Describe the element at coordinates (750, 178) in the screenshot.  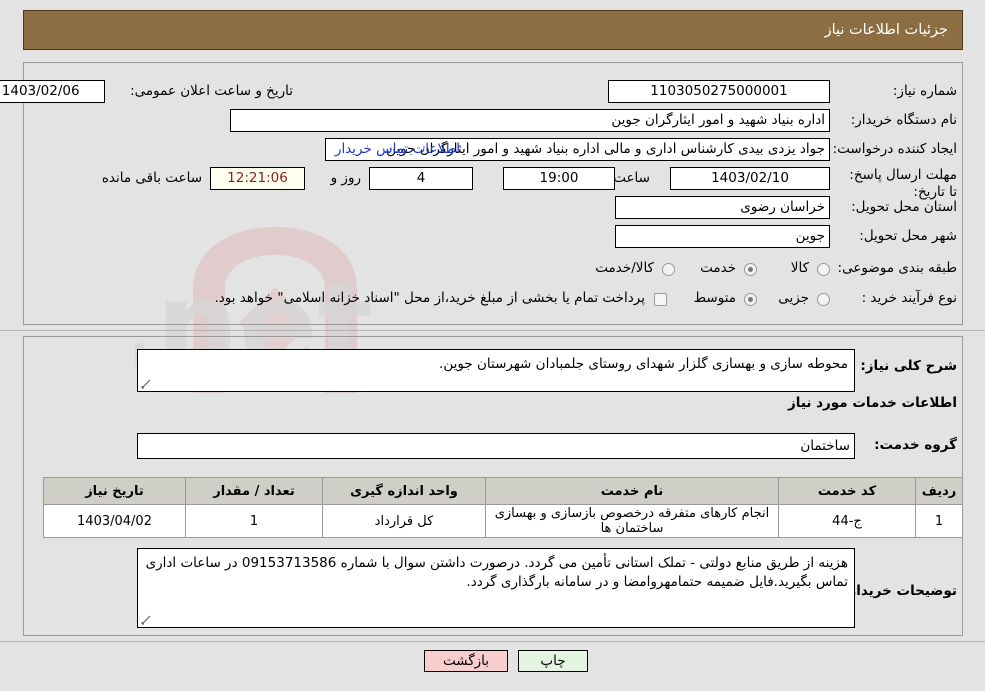
I see `deadline-date-field: 1403/02/10` at that location.